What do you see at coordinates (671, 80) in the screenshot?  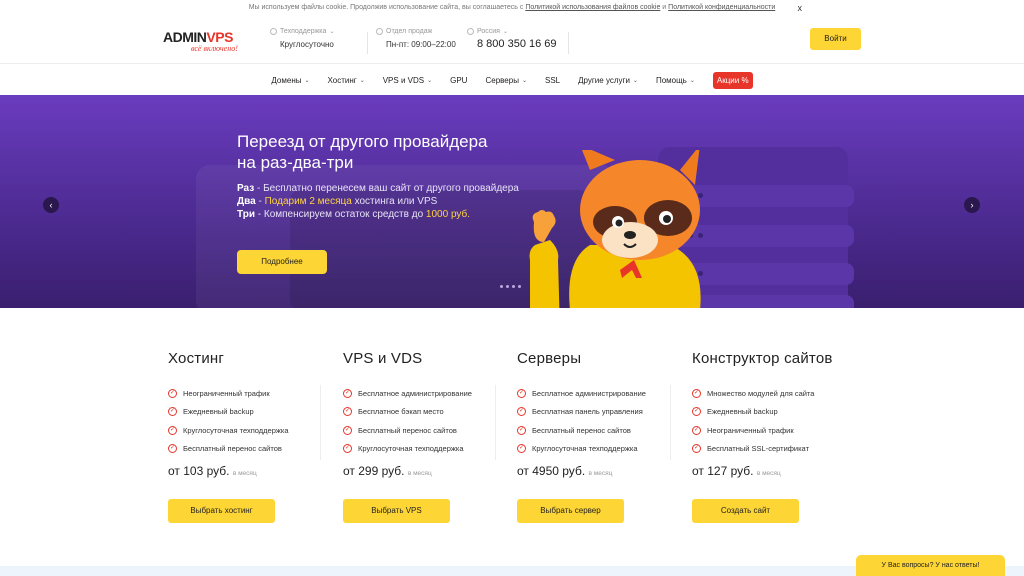 I see `nav-label: Помощь` at bounding box center [671, 80].